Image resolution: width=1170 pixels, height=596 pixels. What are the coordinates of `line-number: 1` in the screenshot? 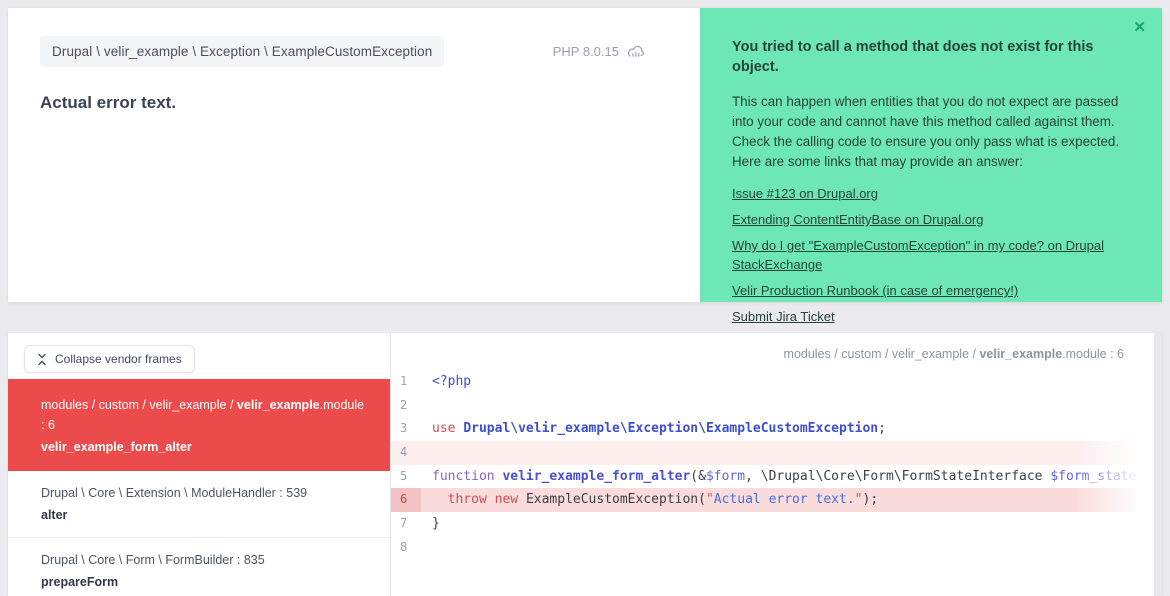 It's located at (404, 381).